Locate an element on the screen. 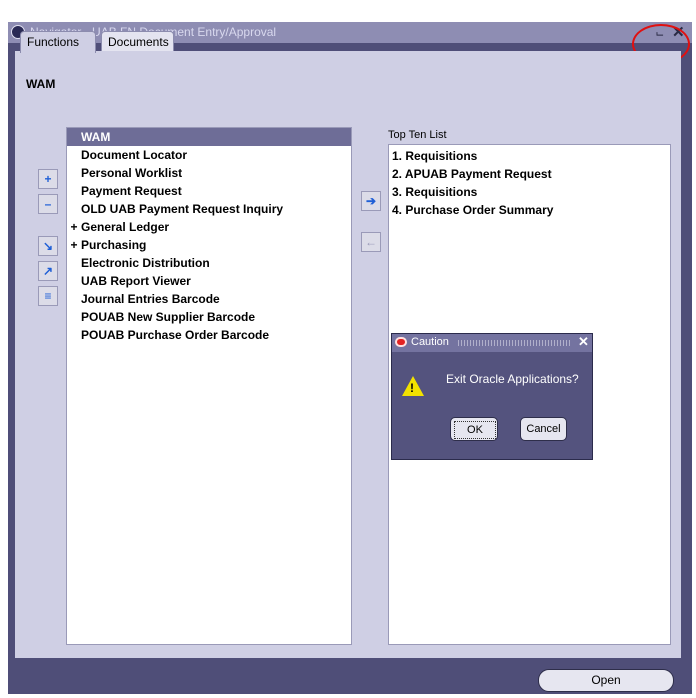  section-title: WAM is located at coordinates (41, 84).